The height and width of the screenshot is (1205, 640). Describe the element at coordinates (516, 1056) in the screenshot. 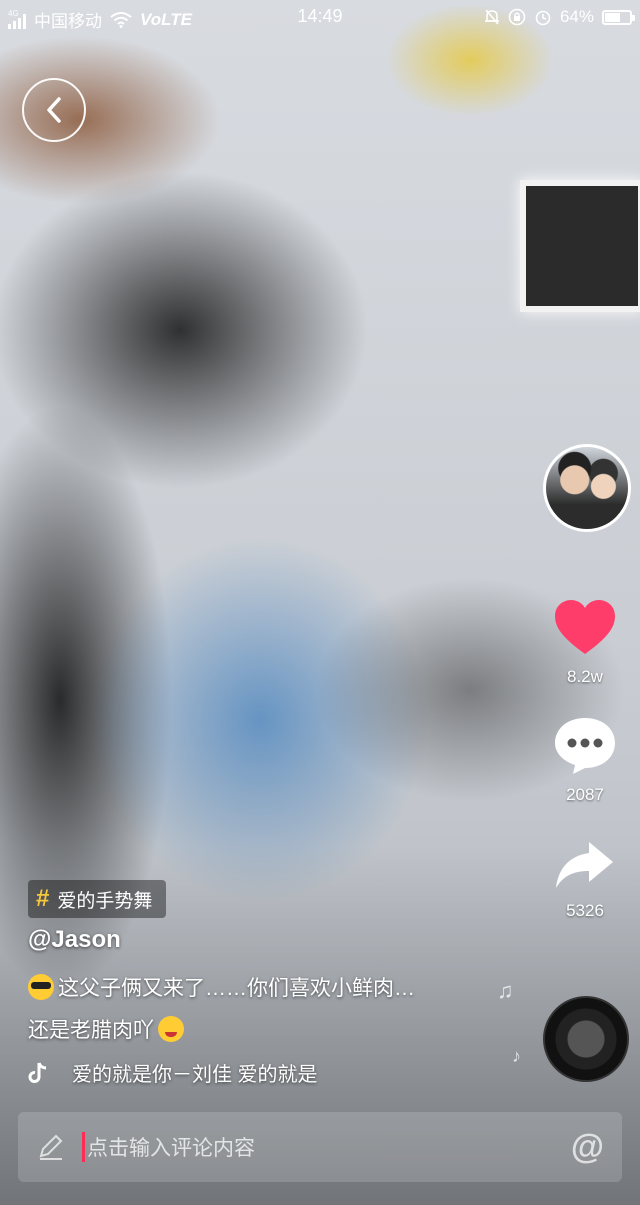

I see `music-note-icon: ♪` at that location.